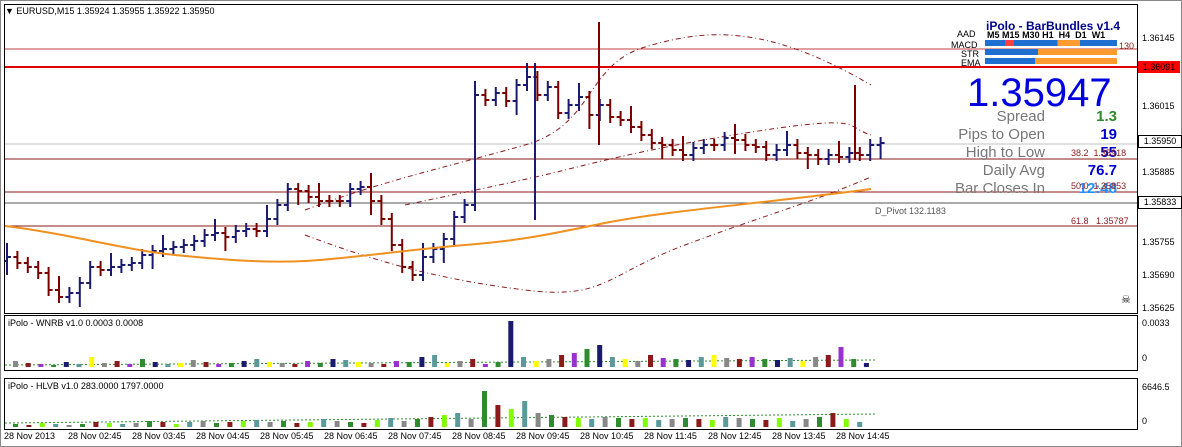 The height and width of the screenshot is (447, 1182). What do you see at coordinates (1102, 170) in the screenshot?
I see `stat-value-avg: 76.7` at bounding box center [1102, 170].